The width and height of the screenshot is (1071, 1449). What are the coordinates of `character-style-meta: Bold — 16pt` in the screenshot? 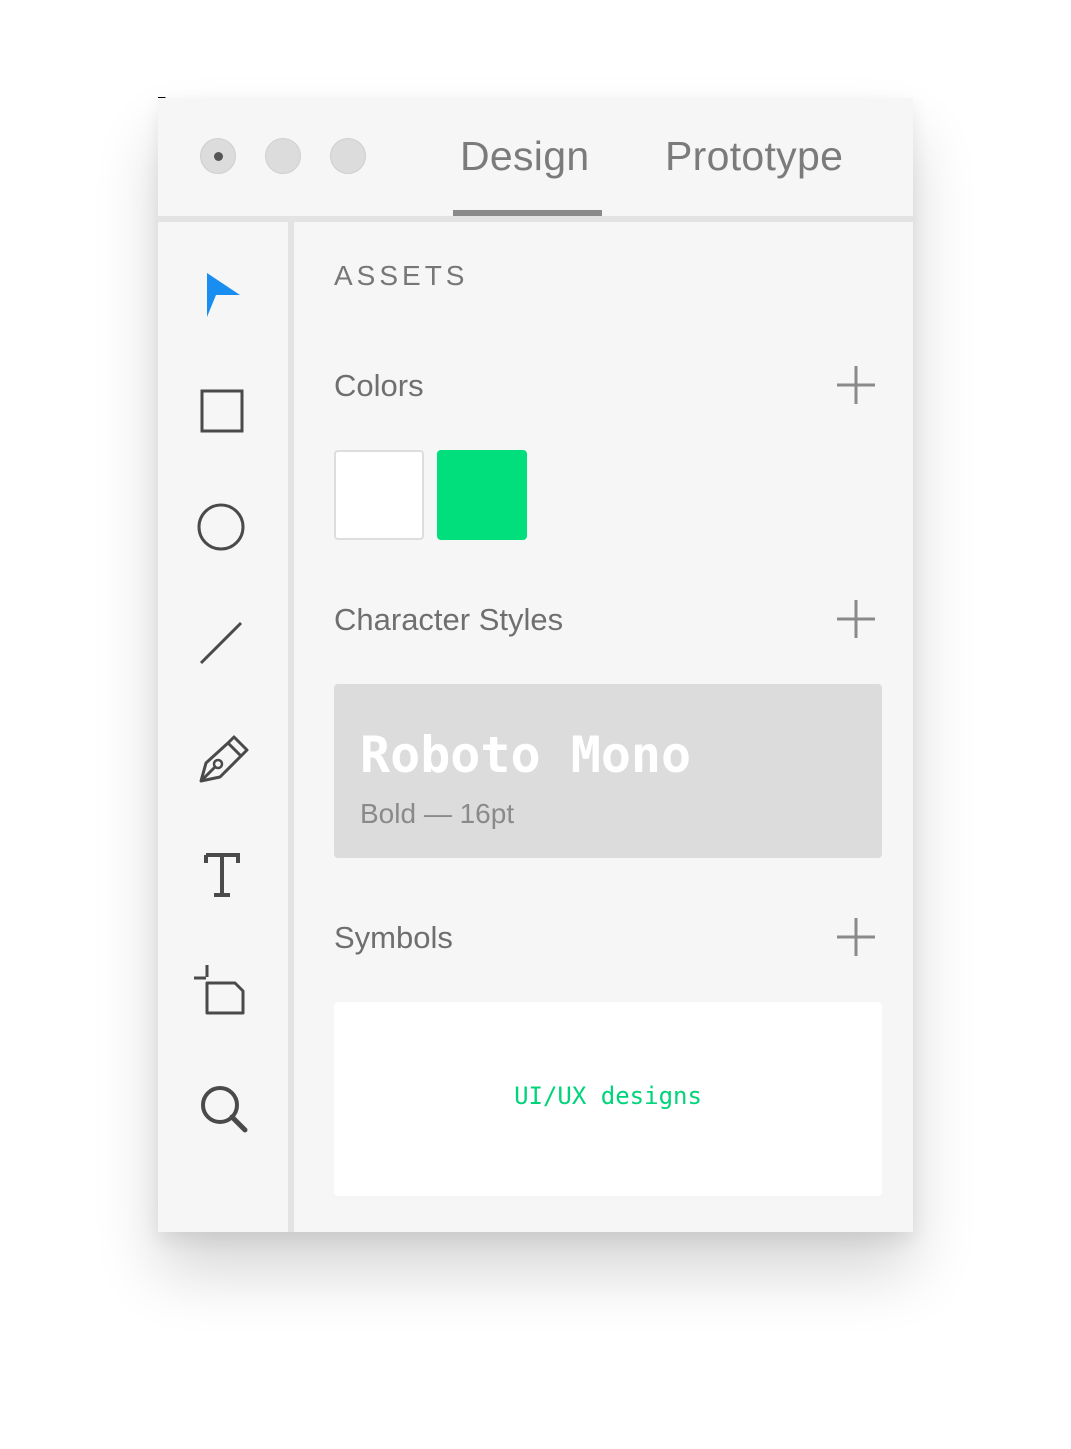 It's located at (437, 813).